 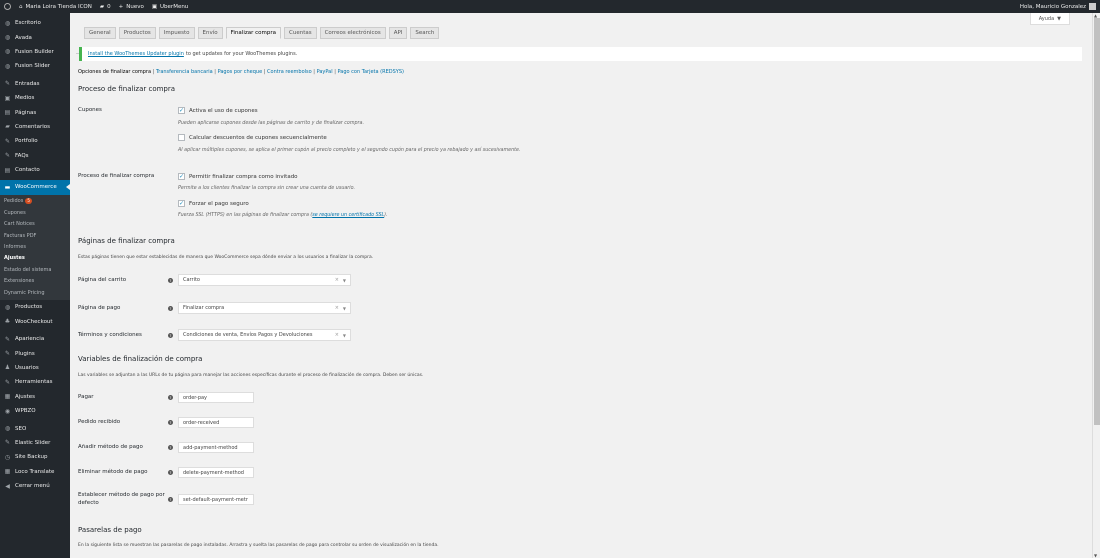 What do you see at coordinates (25, 411) in the screenshot?
I see `sidebar-item-label: WPBZO` at bounding box center [25, 411].